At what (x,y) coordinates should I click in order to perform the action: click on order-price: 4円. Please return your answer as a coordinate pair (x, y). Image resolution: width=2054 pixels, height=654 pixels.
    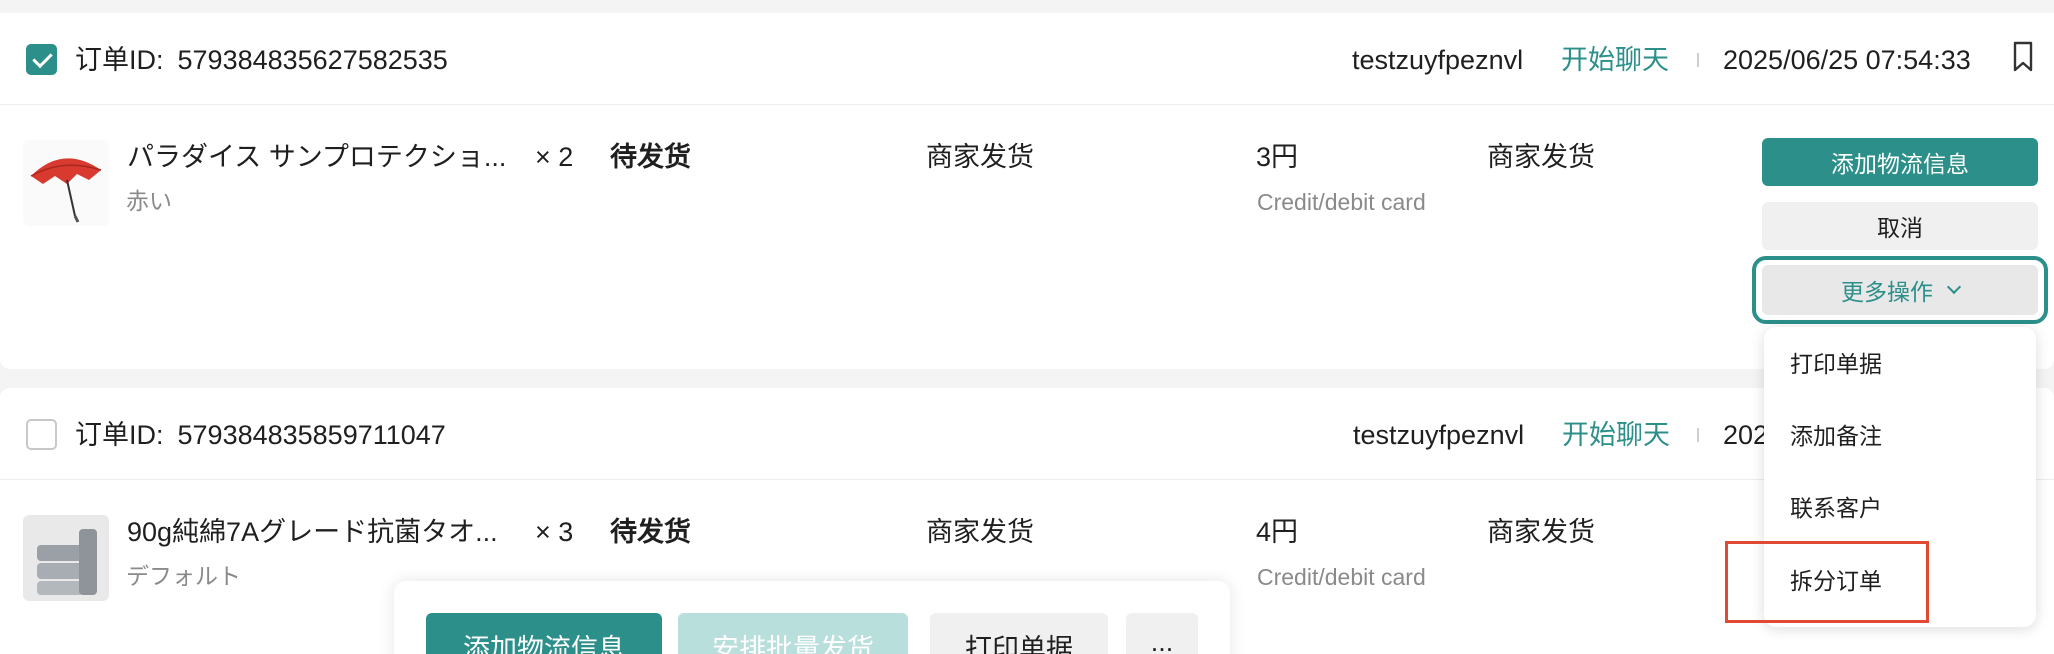
    Looking at the image, I should click on (1277, 532).